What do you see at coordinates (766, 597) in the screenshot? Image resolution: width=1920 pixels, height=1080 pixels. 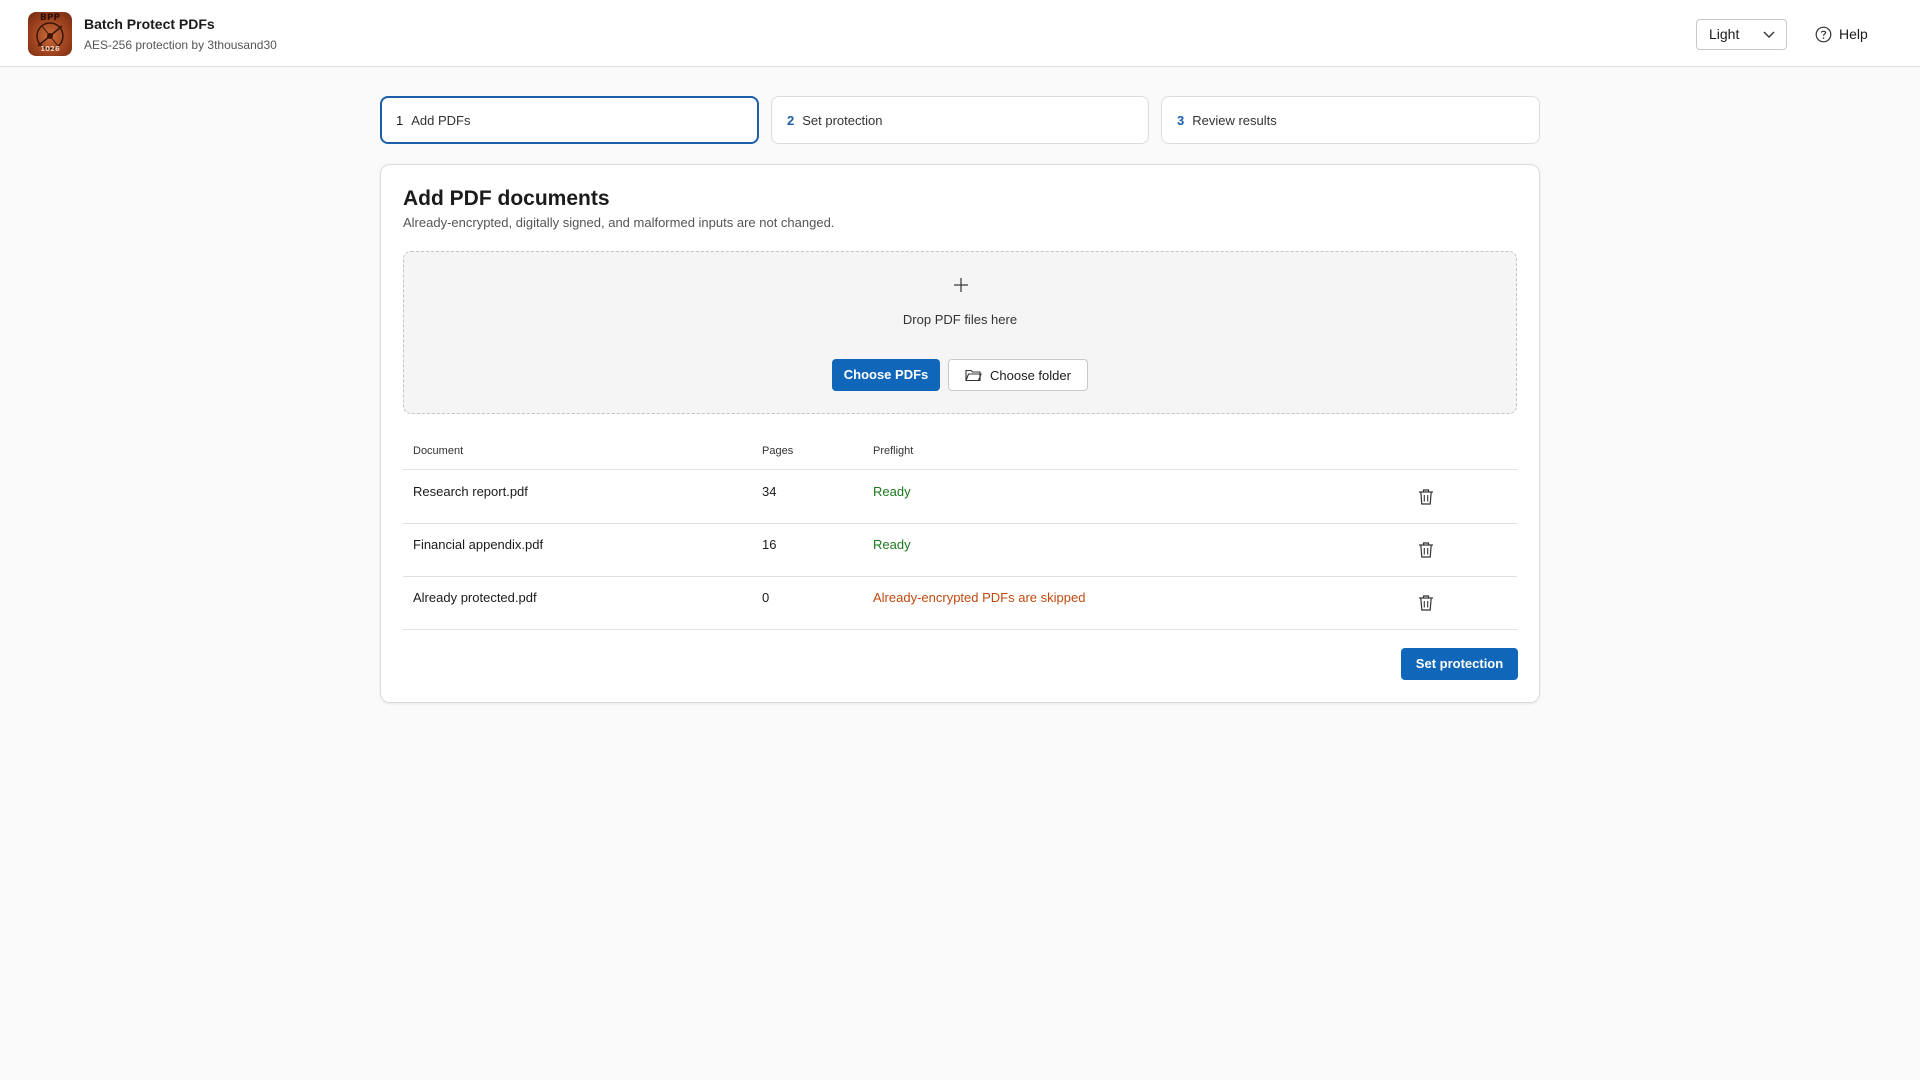 I see `page-count: 0` at bounding box center [766, 597].